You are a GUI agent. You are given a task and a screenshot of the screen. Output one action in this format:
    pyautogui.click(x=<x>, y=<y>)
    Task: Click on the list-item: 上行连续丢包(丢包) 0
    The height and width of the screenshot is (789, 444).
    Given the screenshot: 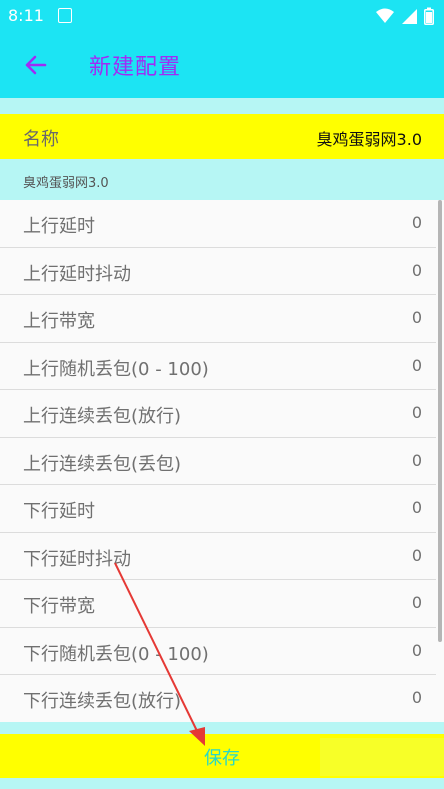 What is the action you would take?
    pyautogui.click(x=218, y=461)
    